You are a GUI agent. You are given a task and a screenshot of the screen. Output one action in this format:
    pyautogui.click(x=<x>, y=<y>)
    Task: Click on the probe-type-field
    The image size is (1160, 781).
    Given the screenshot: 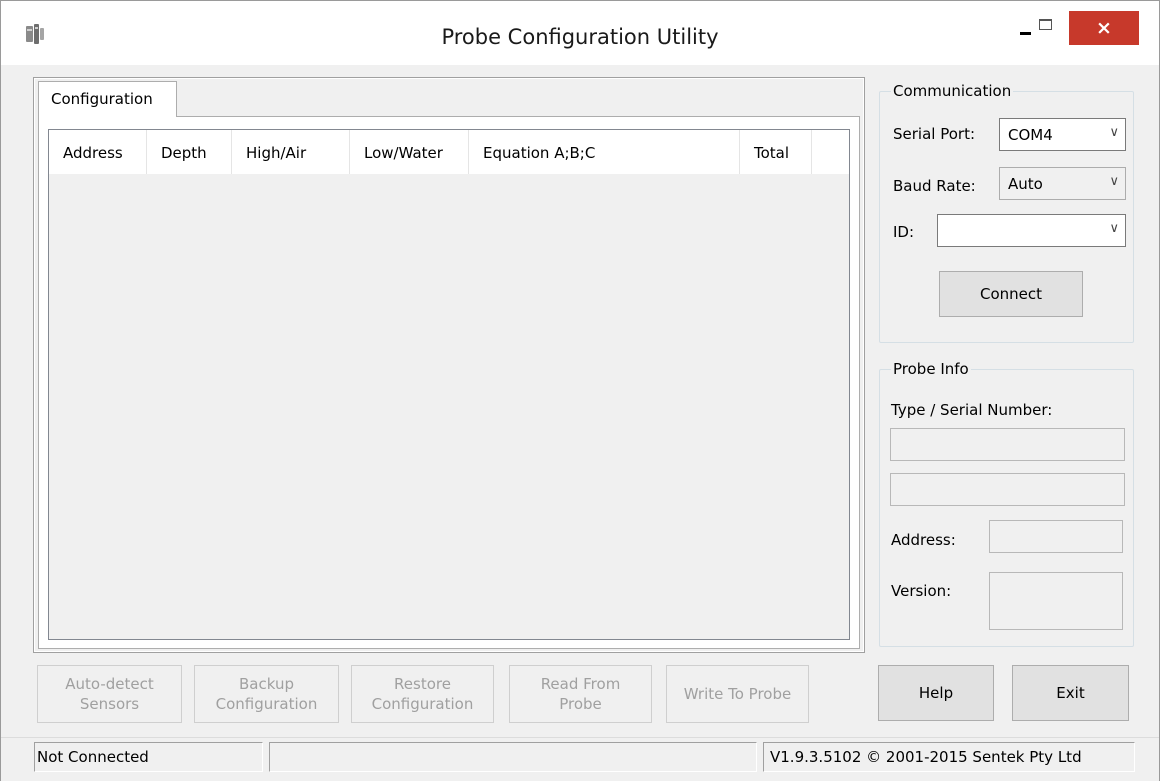 What is the action you would take?
    pyautogui.click(x=1007, y=444)
    